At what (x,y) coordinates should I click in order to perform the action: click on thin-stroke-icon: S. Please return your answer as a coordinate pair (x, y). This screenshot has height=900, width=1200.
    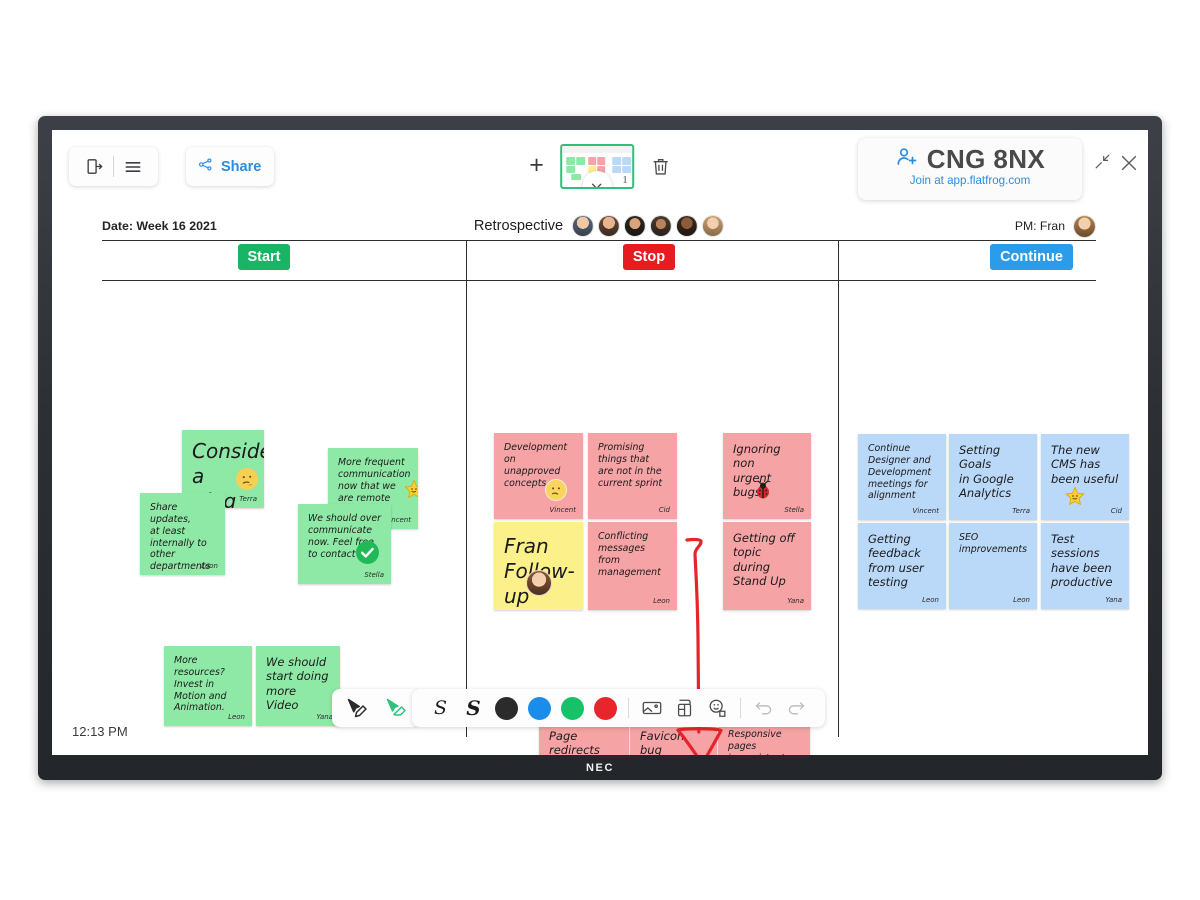
    Looking at the image, I should click on (440, 708).